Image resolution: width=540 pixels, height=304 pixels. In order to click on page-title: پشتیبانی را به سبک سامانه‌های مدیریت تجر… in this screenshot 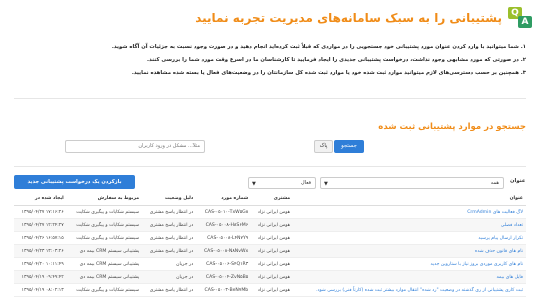, I will do `click(348, 18)`.